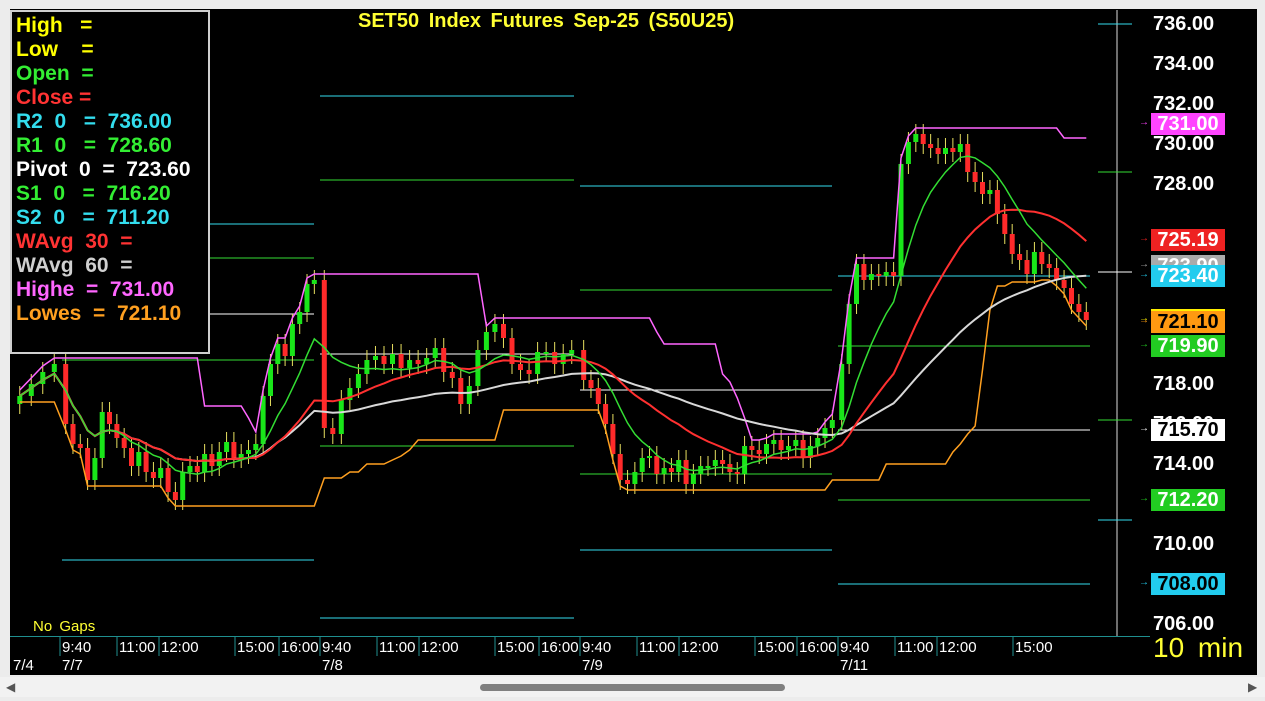 The height and width of the screenshot is (701, 1265). What do you see at coordinates (1252, 687) in the screenshot?
I see `scroll-right-icon: ▶` at bounding box center [1252, 687].